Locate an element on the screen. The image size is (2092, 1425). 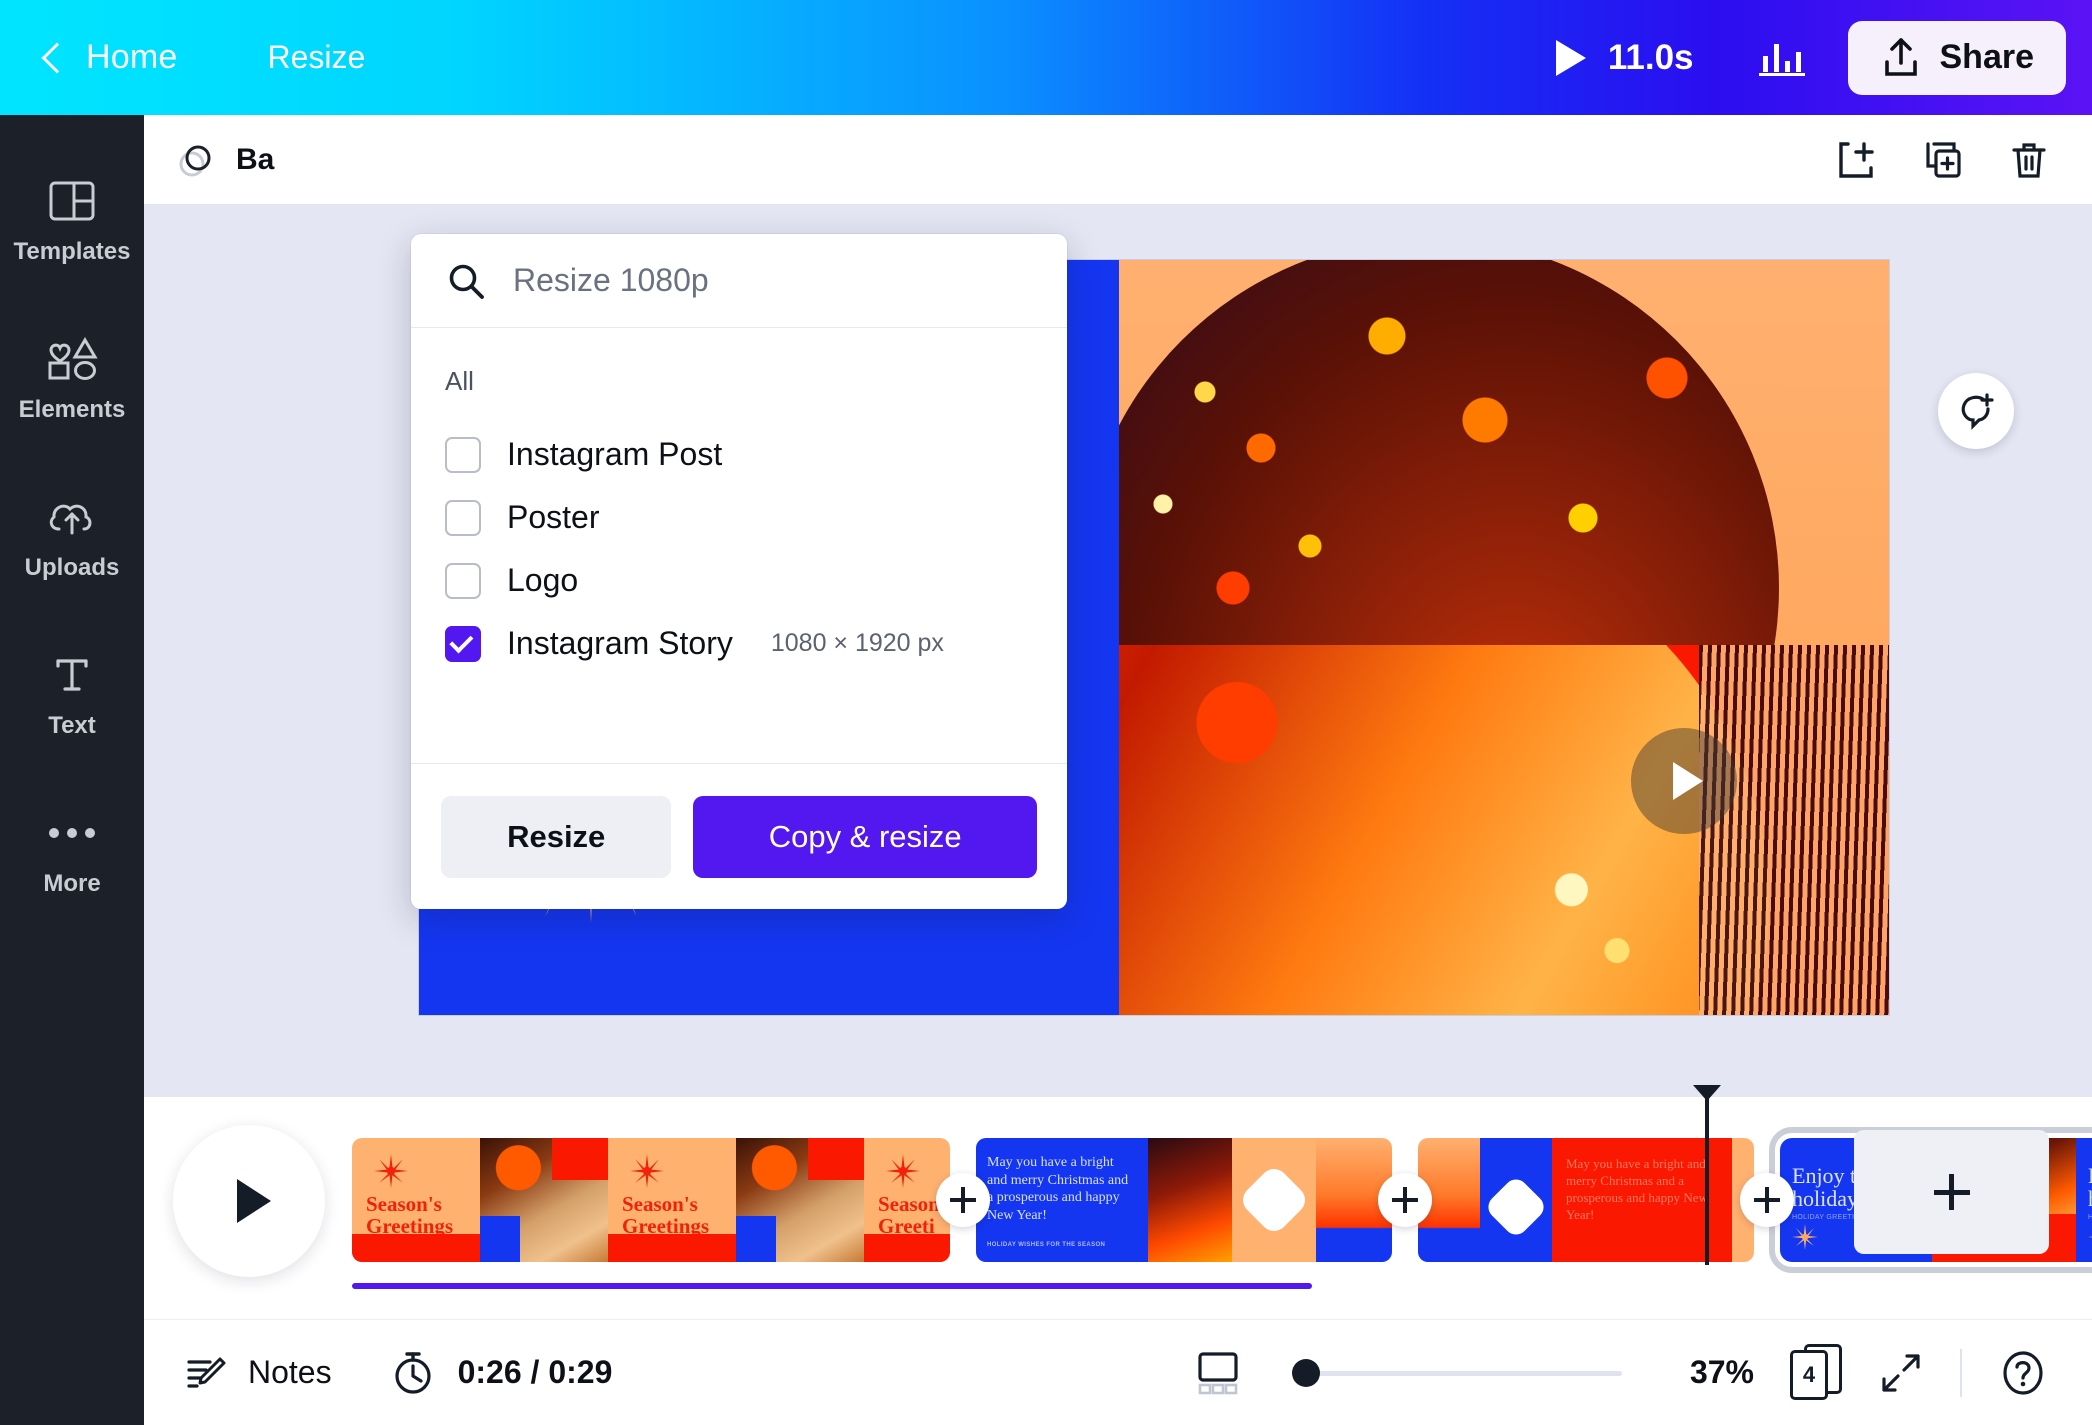
add-comment-icon is located at coordinates (1977, 411).